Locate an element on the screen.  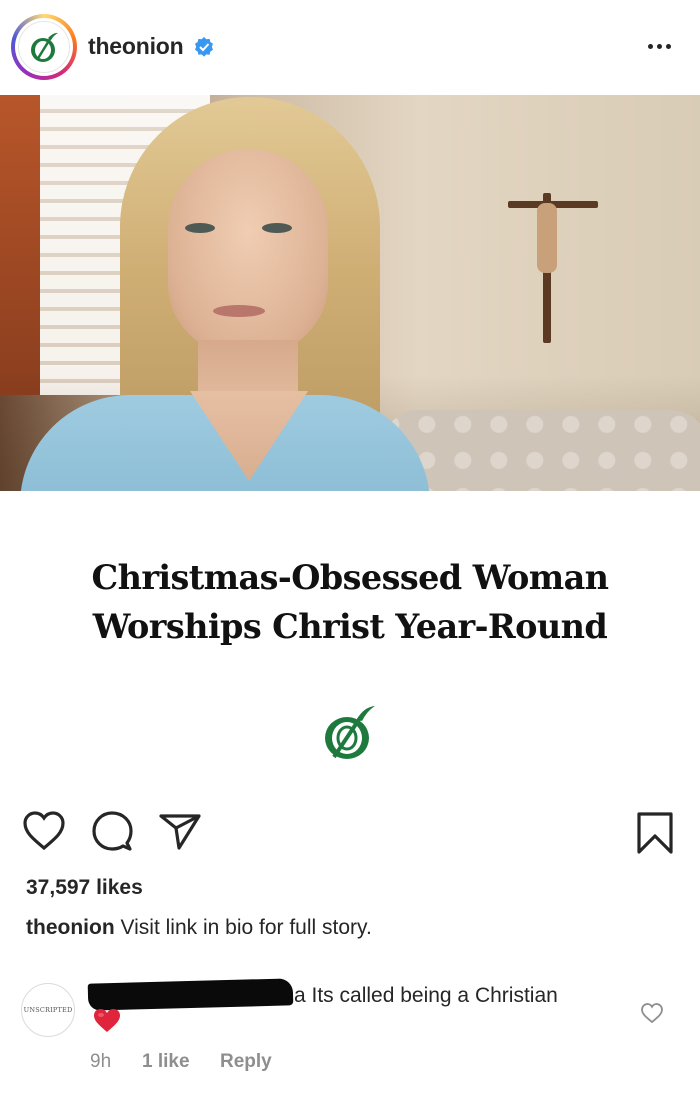
caption-username: theonion is located at coordinates (70, 927).